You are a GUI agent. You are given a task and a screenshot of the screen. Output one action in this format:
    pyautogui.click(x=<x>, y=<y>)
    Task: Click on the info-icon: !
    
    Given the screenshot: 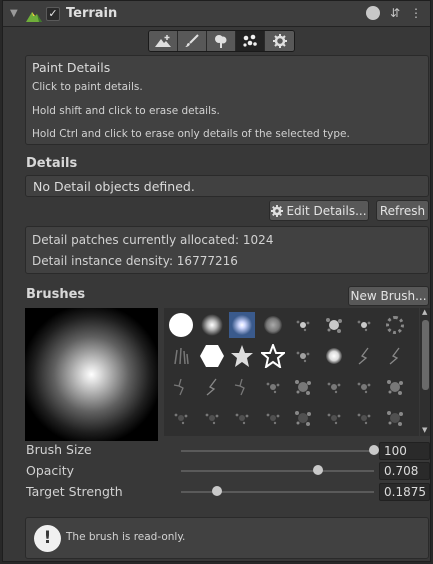 What is the action you would take?
    pyautogui.click(x=47, y=538)
    